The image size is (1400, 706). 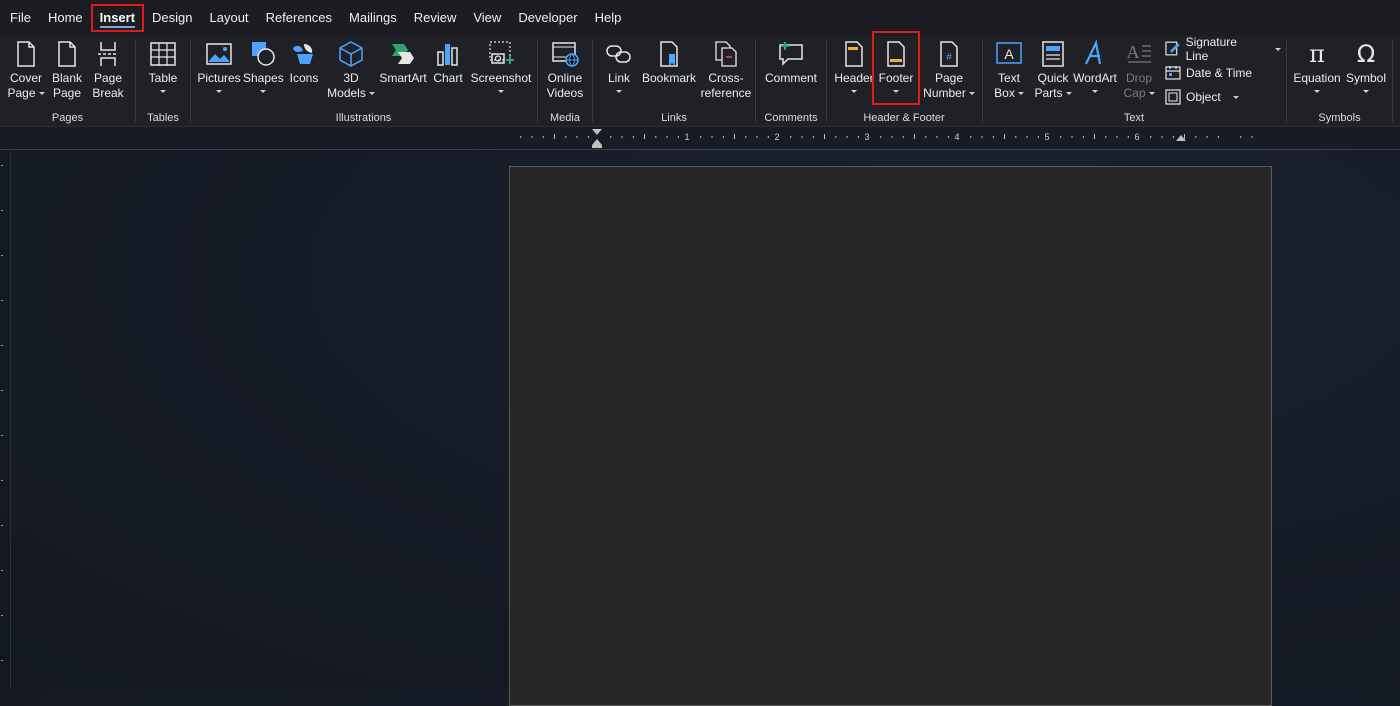 What do you see at coordinates (67, 73) in the screenshot?
I see `blank-page-button: Blank Page` at bounding box center [67, 73].